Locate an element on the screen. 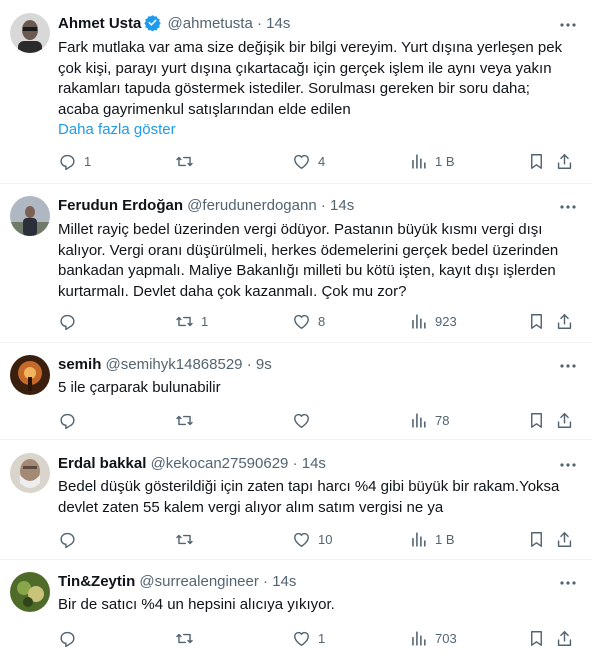 The image size is (592, 663). views-count: 1 B is located at coordinates (445, 539).